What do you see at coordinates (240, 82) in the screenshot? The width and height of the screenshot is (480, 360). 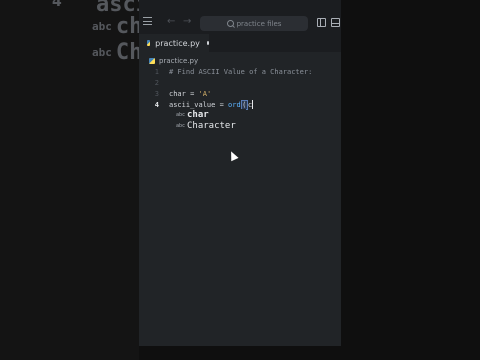 I see `code-line-2: 2` at bounding box center [240, 82].